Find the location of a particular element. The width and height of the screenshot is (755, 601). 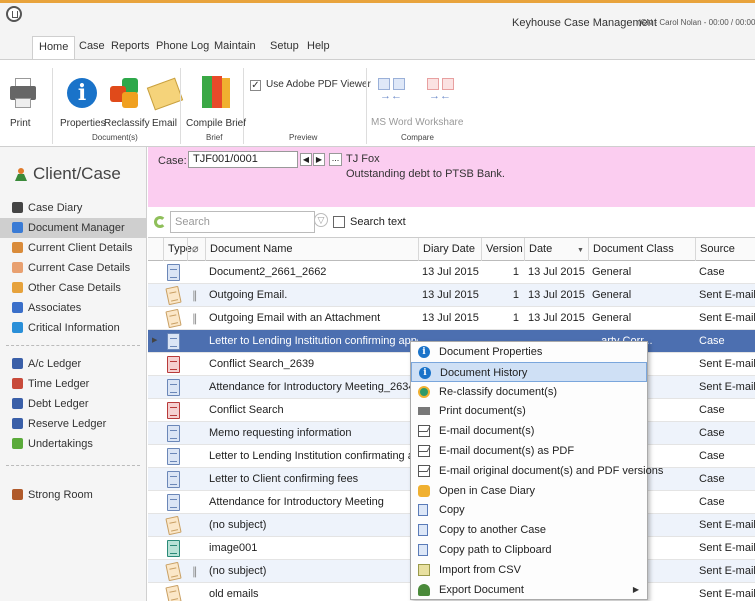

cell-document-name: Memo requesting information is located at coordinates (280, 433).